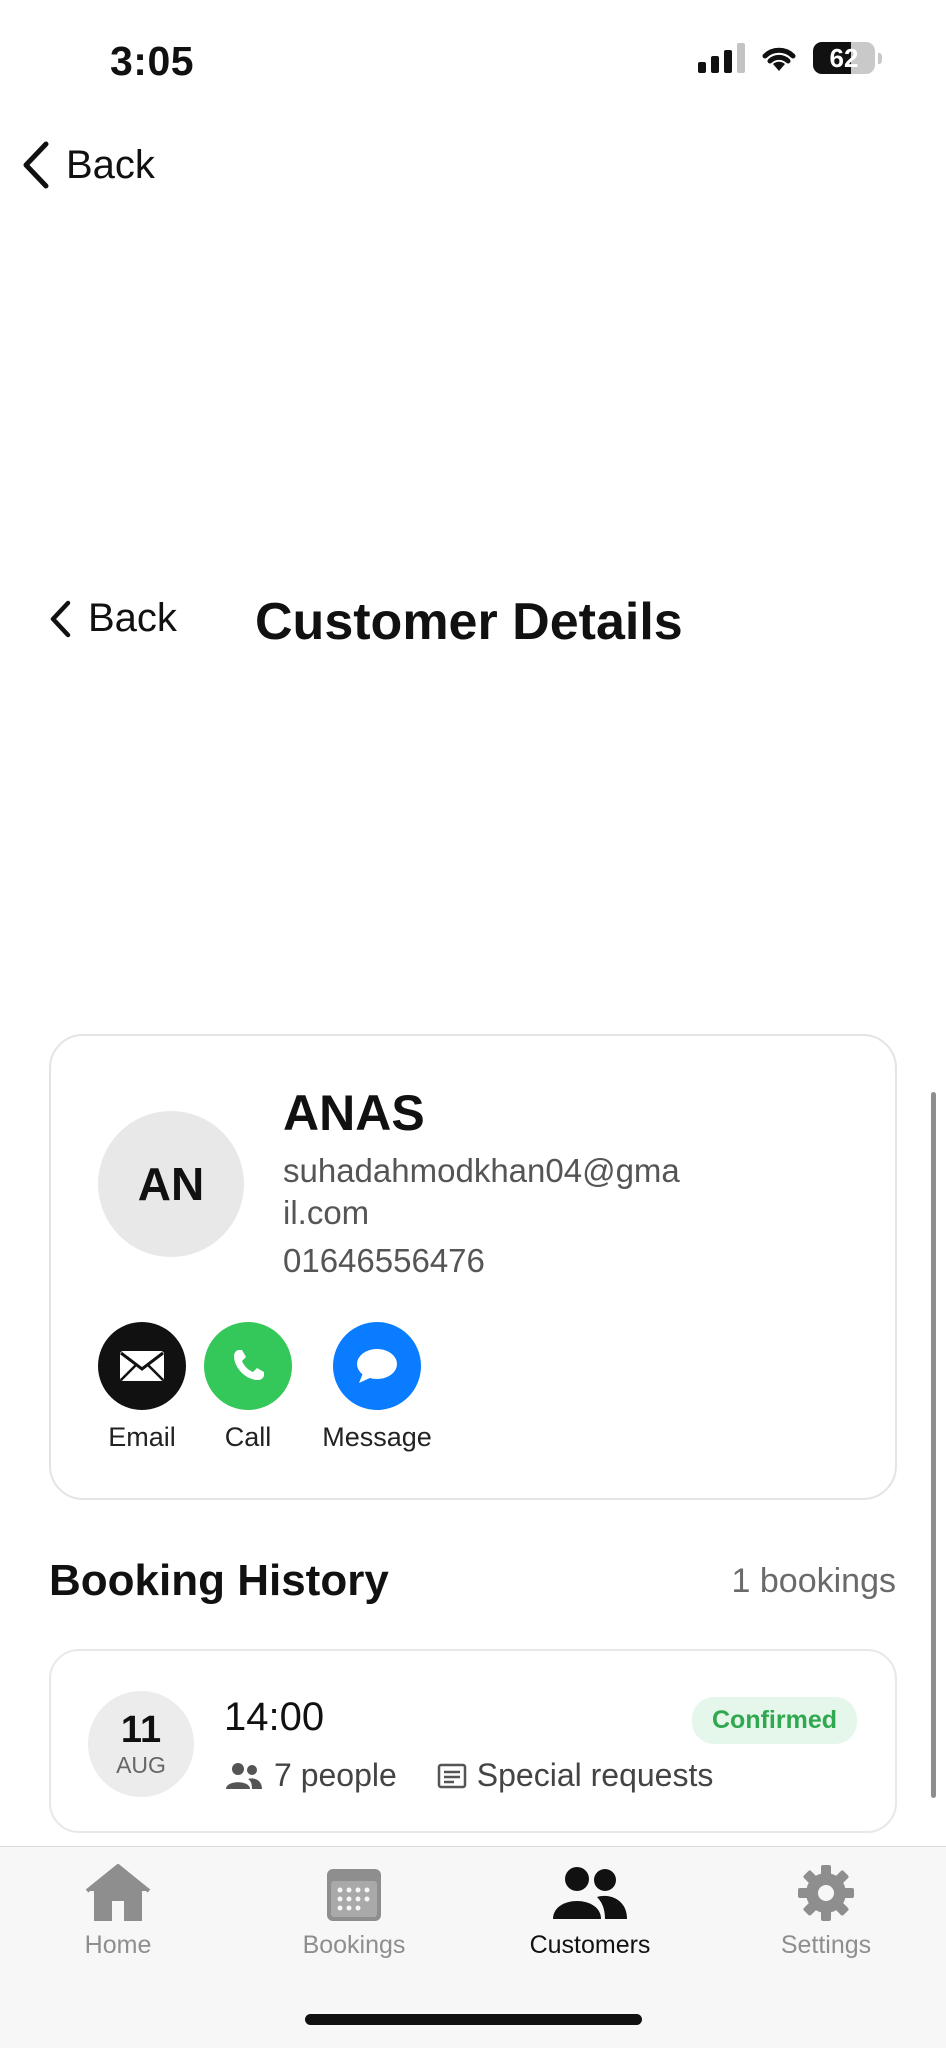  I want to click on envelope-icon, so click(142, 1366).